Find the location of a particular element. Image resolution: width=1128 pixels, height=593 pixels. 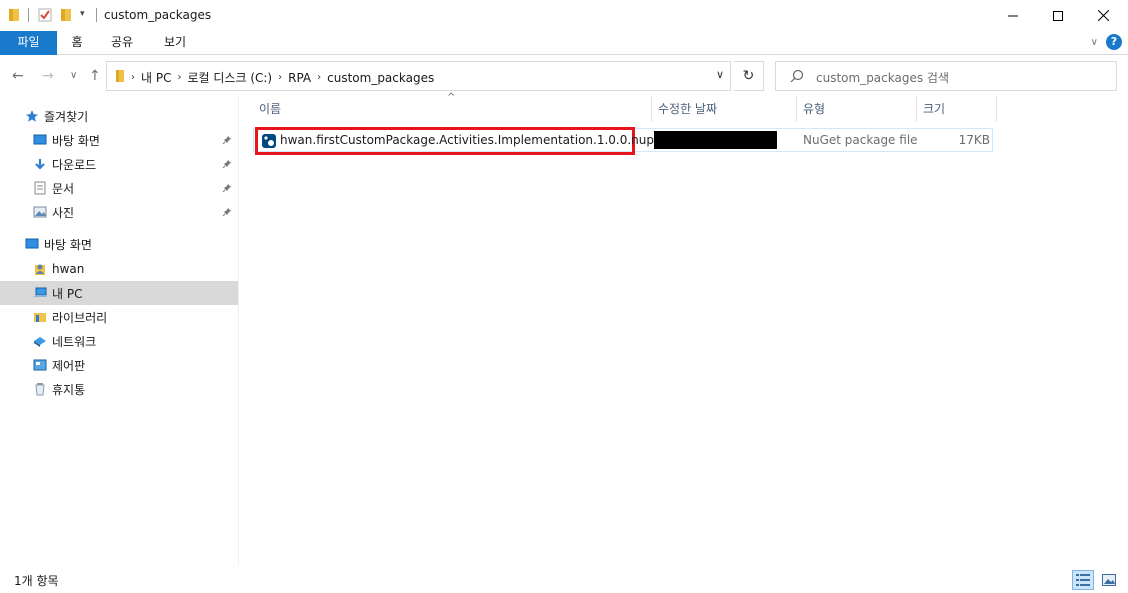

back-arrow-icon: ← is located at coordinates (18, 76).